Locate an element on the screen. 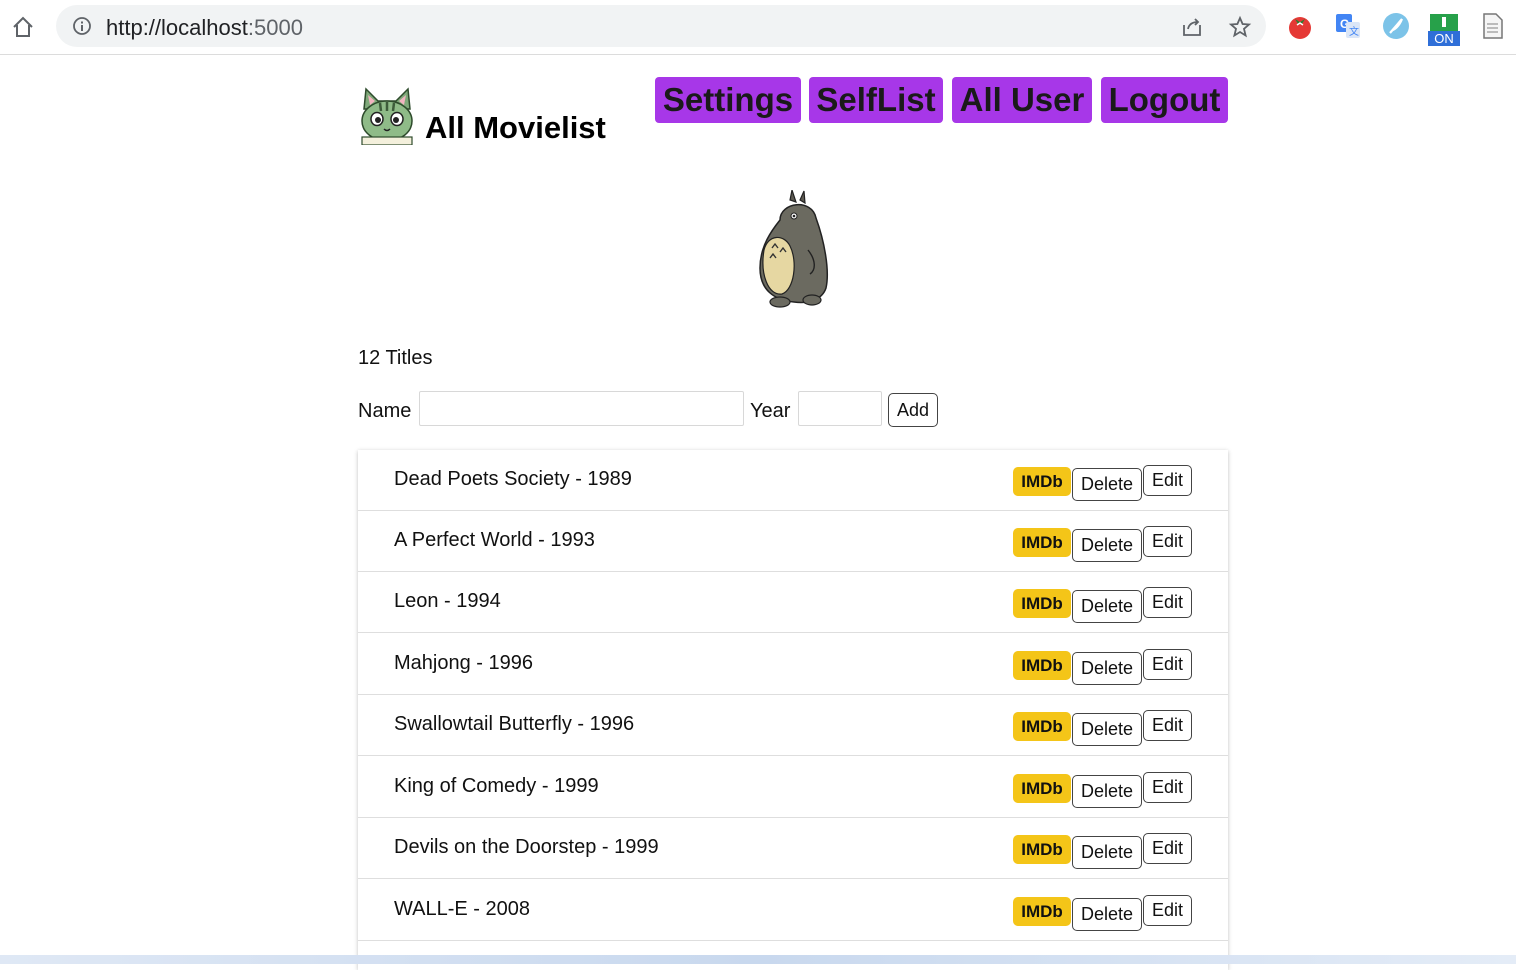 This screenshot has width=1516, height=970. document-icon is located at coordinates (1492, 26).